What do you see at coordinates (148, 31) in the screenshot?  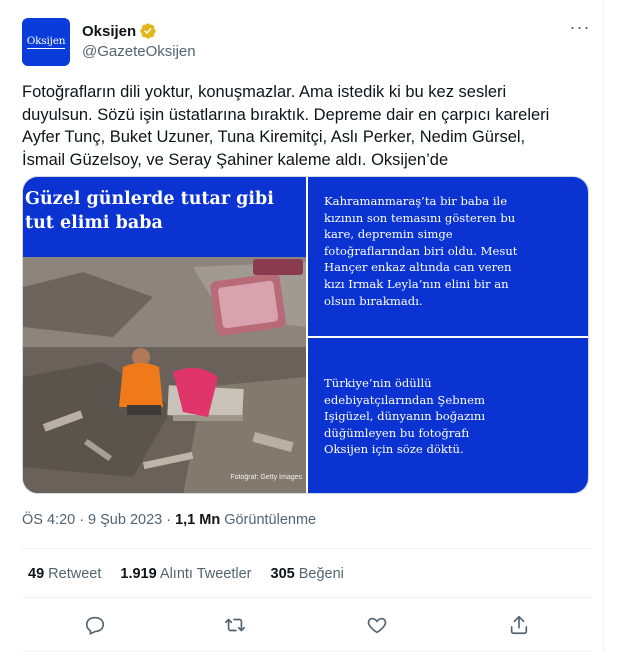 I see `verified-badge-icon` at bounding box center [148, 31].